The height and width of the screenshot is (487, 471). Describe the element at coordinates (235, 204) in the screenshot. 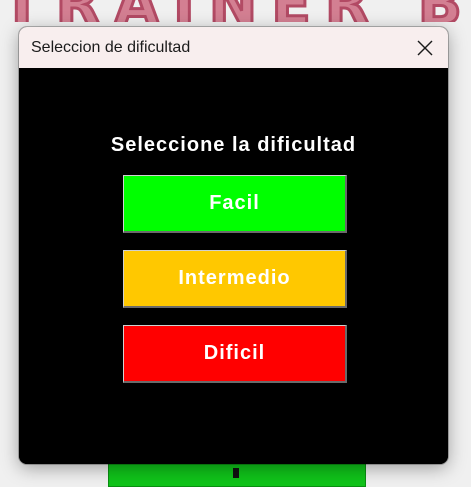

I see `easy-button: Facil` at that location.